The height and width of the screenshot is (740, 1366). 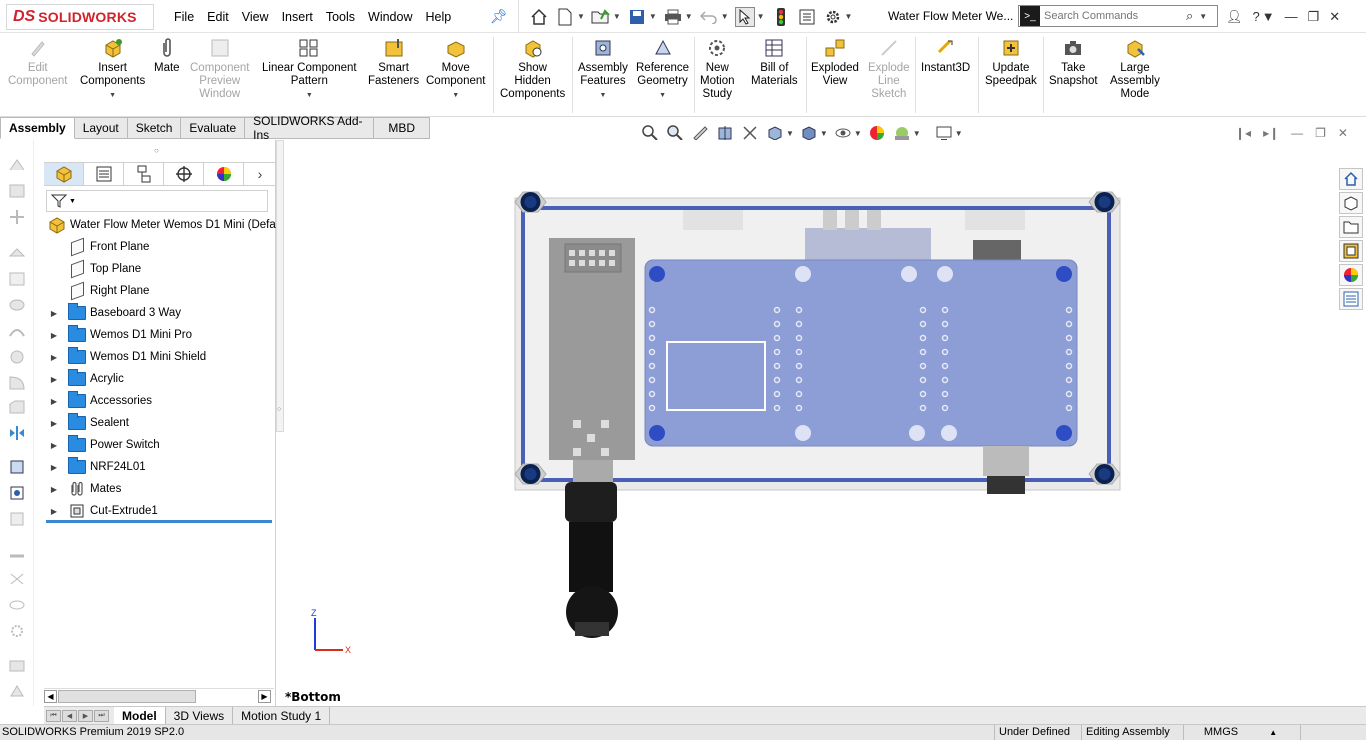 What do you see at coordinates (219, 69) in the screenshot?
I see `component-preview-window-button: Component Preview Window` at bounding box center [219, 69].